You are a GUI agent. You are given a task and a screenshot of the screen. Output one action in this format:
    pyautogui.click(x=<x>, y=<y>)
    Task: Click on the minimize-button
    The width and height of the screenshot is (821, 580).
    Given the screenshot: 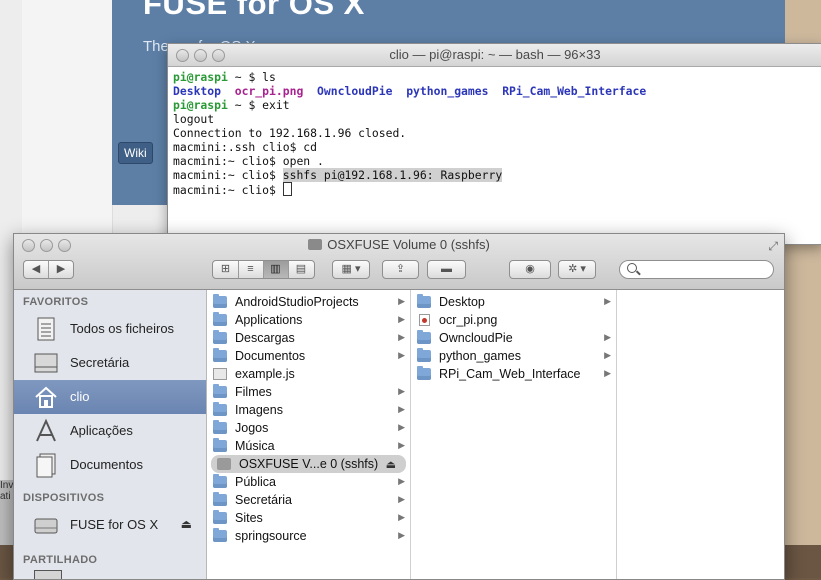 What is the action you would take?
    pyautogui.click(x=200, y=55)
    